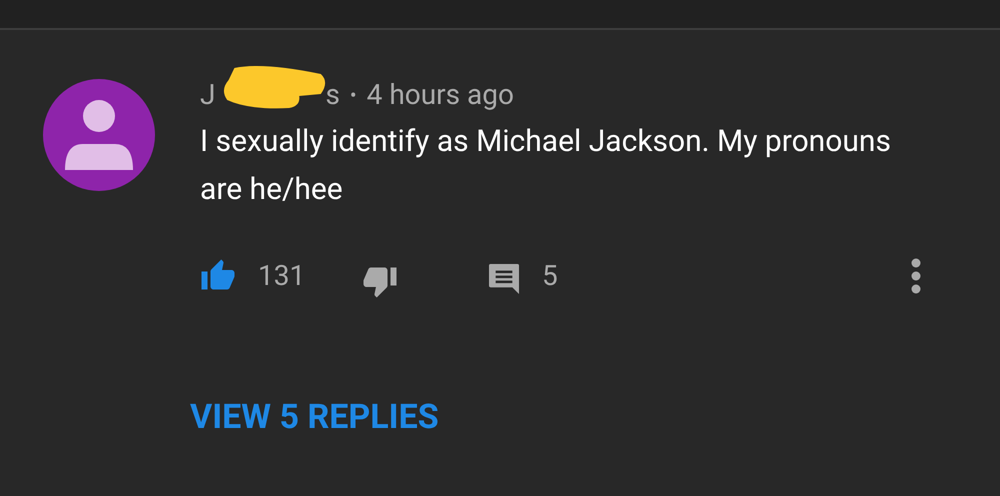 The width and height of the screenshot is (1000, 496). Describe the element at coordinates (546, 166) in the screenshot. I see `comment-text: I sexually identify as Michael Jackson. My pronouns are he/hee` at that location.